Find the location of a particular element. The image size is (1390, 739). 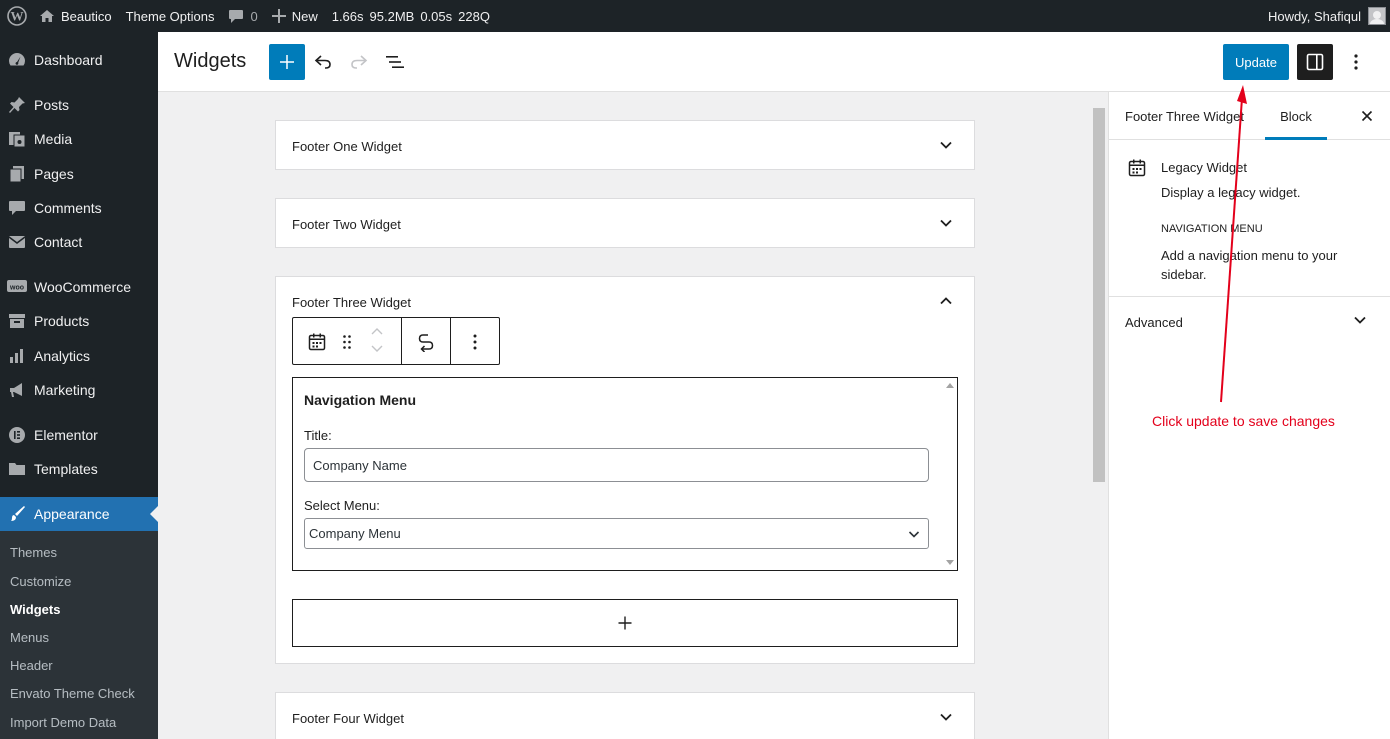

block-card-description: Display a legacy widget. is located at coordinates (1231, 192).